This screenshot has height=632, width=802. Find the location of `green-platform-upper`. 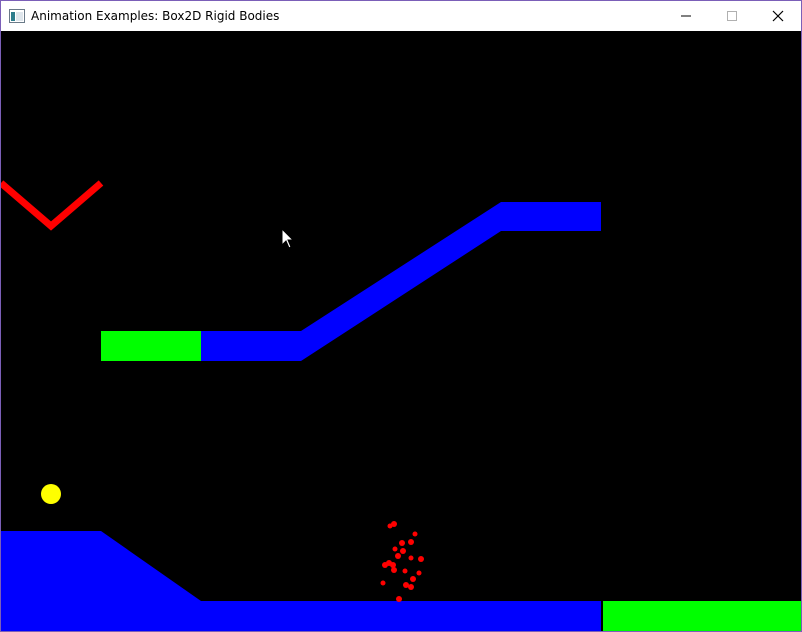

green-platform-upper is located at coordinates (151, 346).